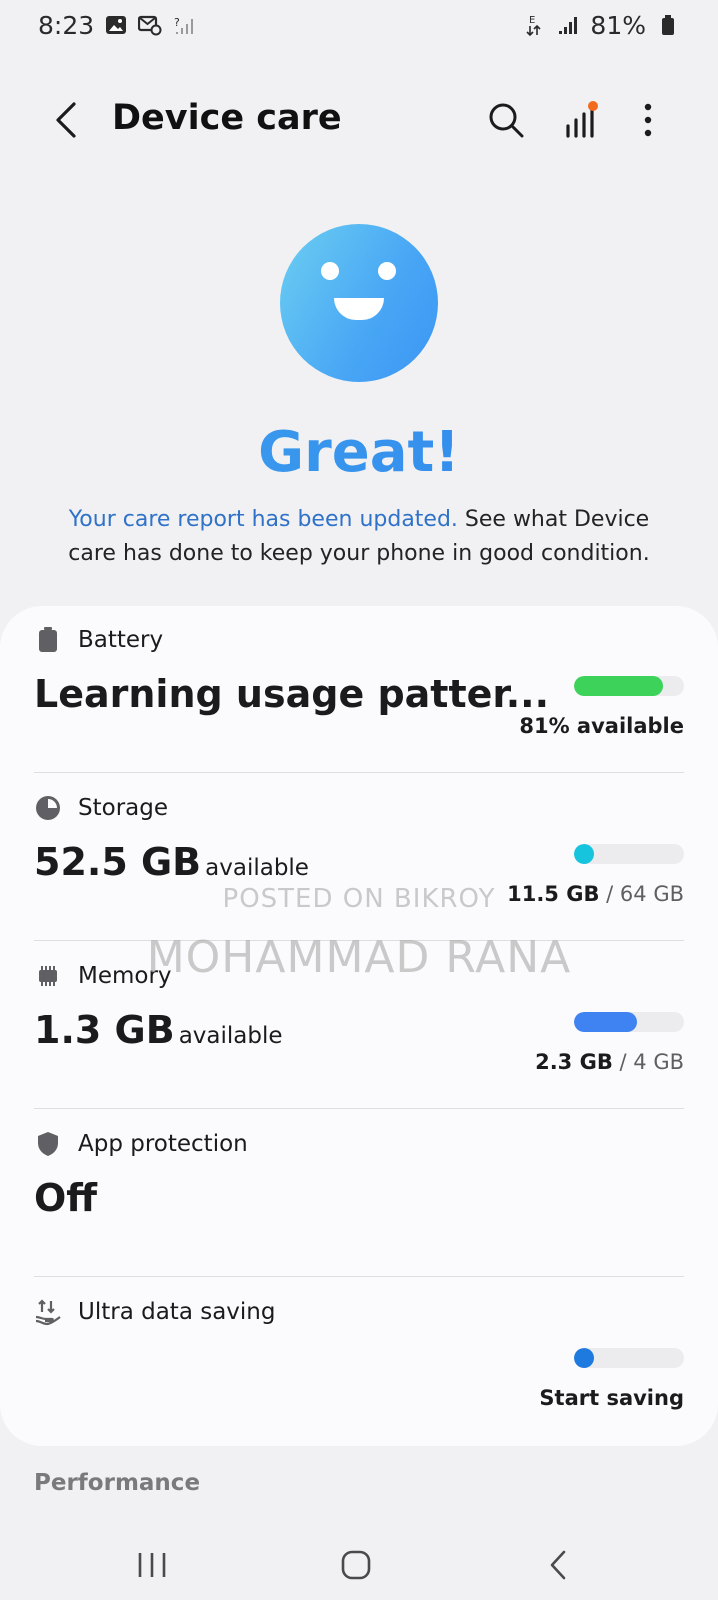  What do you see at coordinates (48, 1312) in the screenshot?
I see `data-saving-icon` at bounding box center [48, 1312].